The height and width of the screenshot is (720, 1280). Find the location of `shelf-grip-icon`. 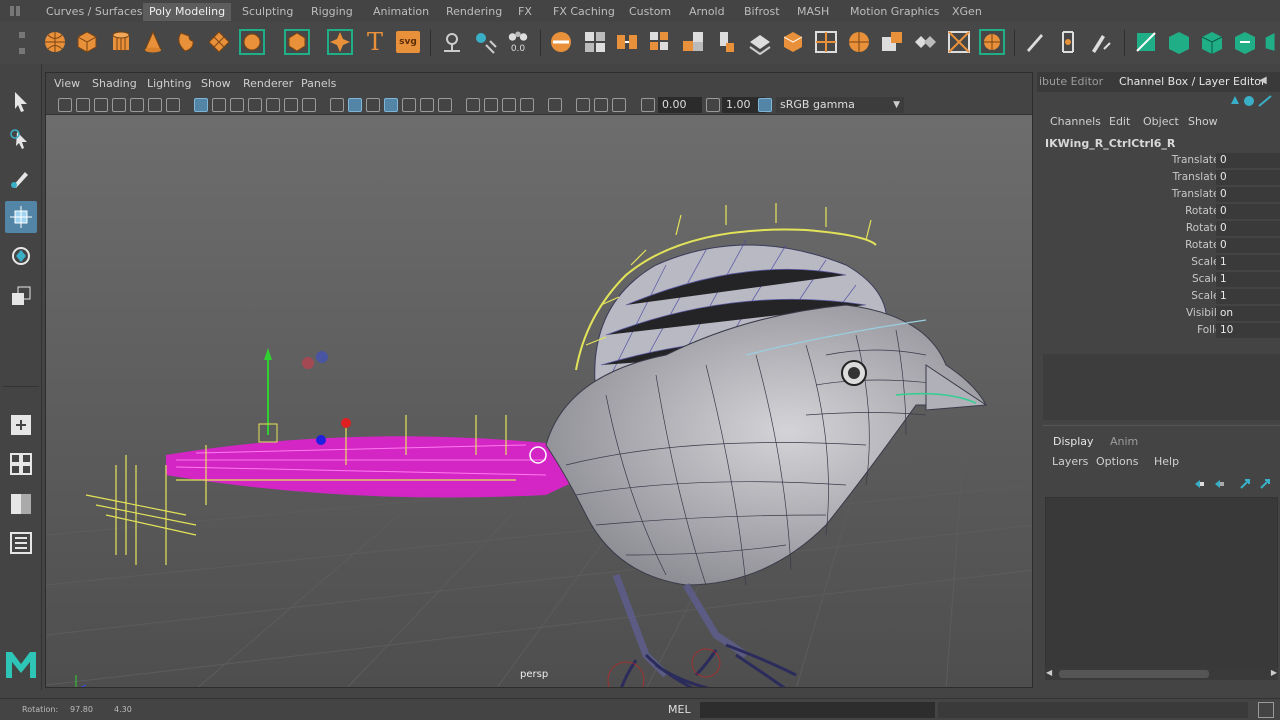

shelf-grip-icon is located at coordinates (22, 43).